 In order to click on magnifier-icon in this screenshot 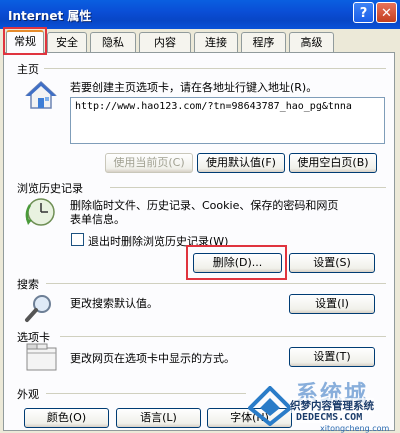, I will do `click(38, 308)`.